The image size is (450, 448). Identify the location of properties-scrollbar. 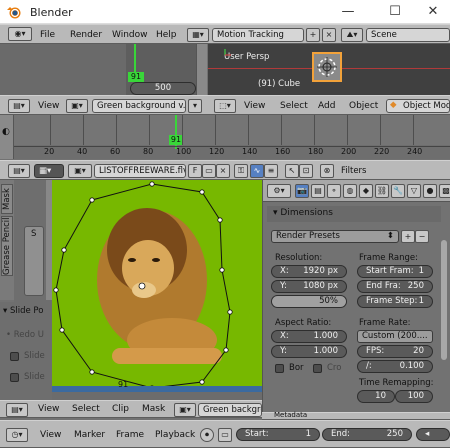
(444, 300).